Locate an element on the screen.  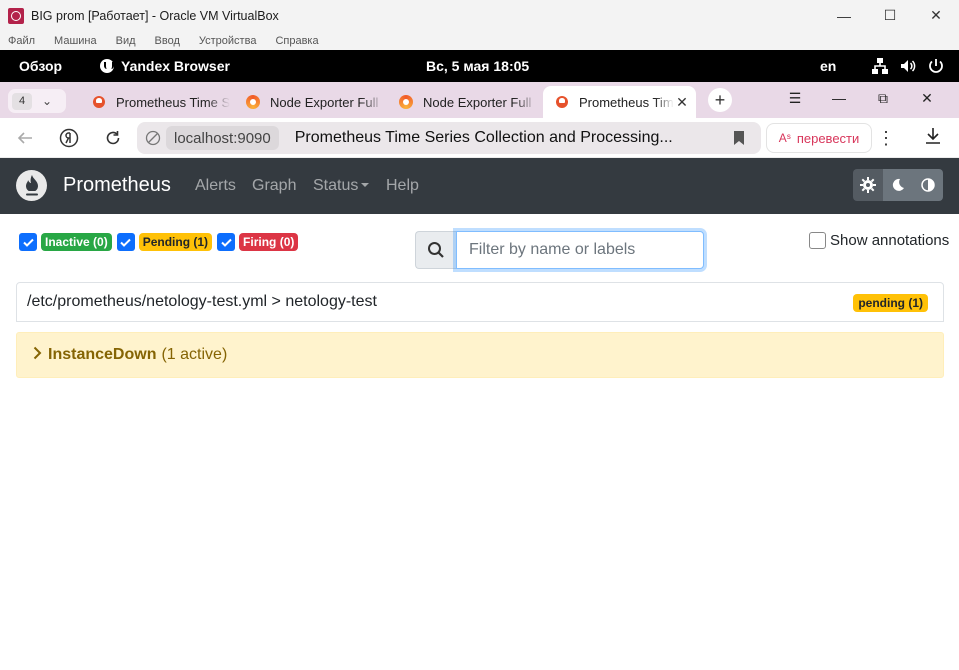
close-button: ✕ is located at coordinates (936, 15).